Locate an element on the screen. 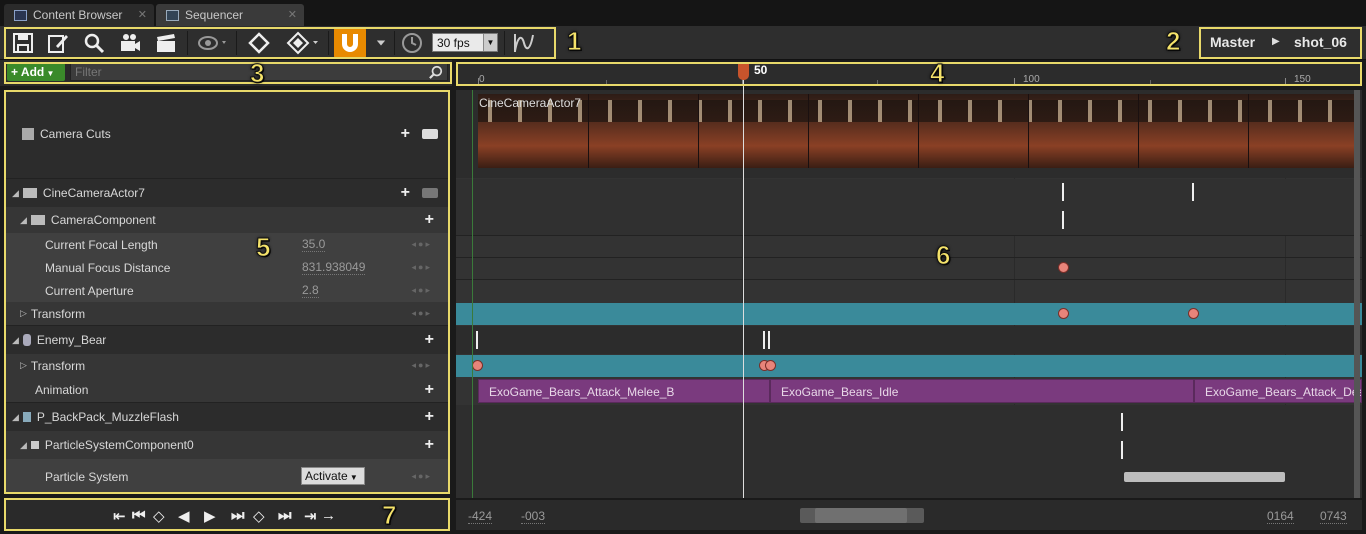  horizontal-scroll-thumb is located at coordinates (861, 515).